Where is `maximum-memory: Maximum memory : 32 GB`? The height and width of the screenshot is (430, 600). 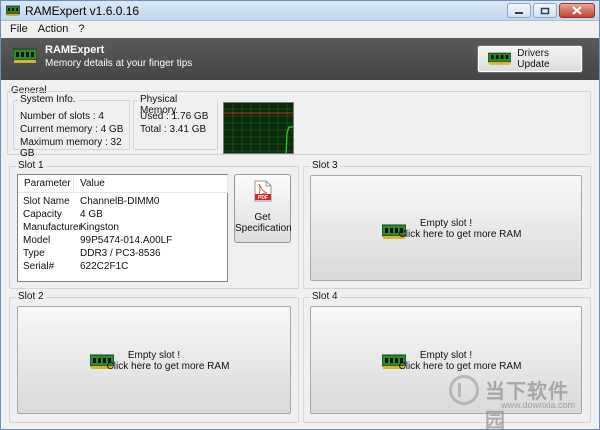 maximum-memory: Maximum memory : 32 GB is located at coordinates (71, 148).